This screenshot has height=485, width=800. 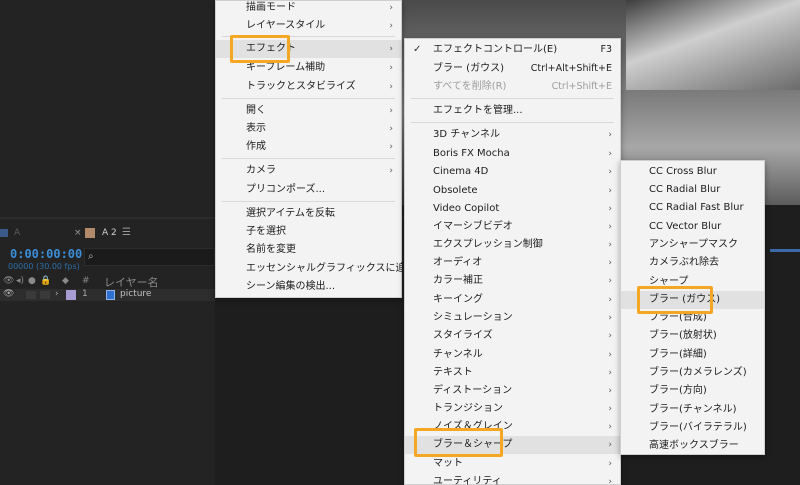 I want to click on menu-item-camera-lens-blur: ブラー(カメラレンズ), so click(x=692, y=373).